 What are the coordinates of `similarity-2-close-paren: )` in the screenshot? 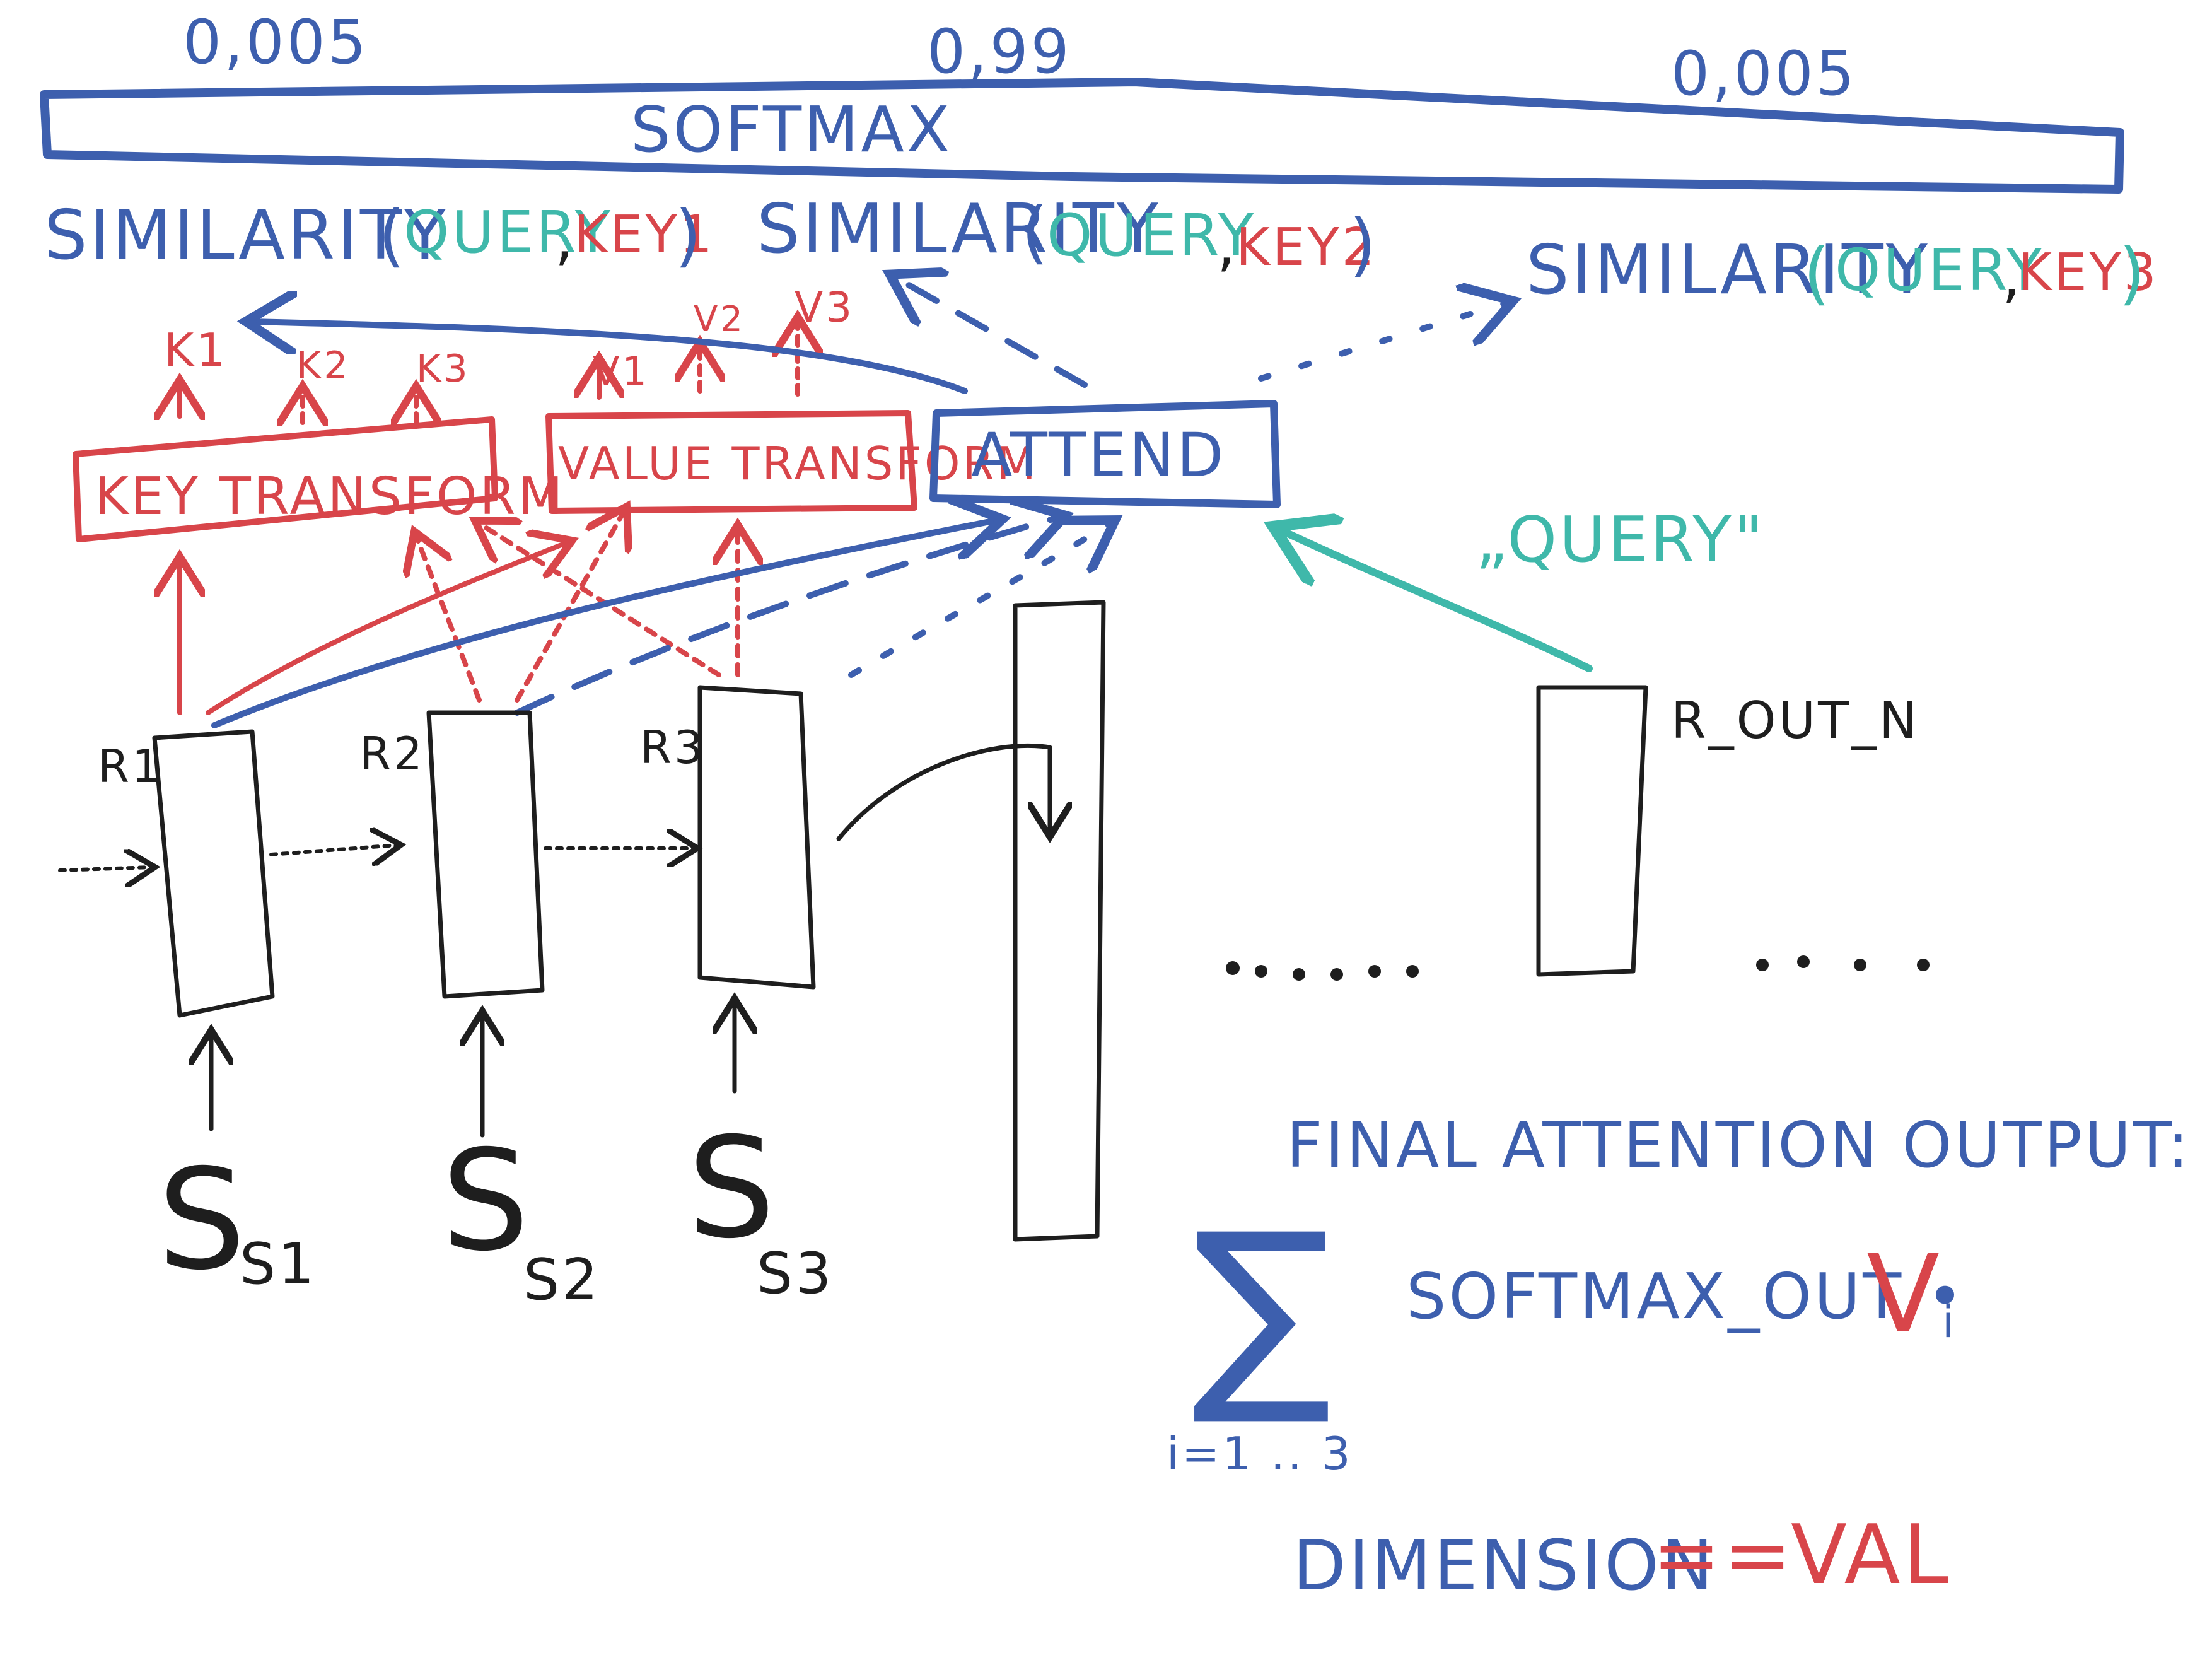 It's located at (1363, 245).